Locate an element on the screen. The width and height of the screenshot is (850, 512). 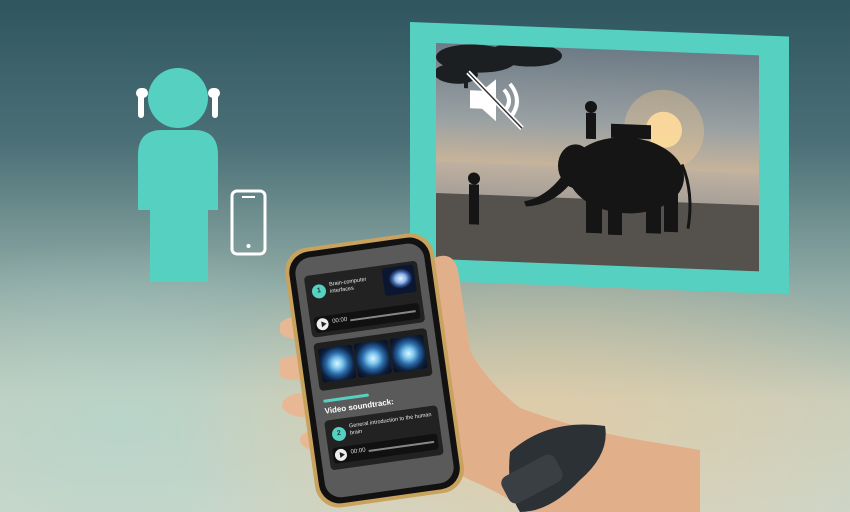
speaker-muted-icon is located at coordinates (495, 100).